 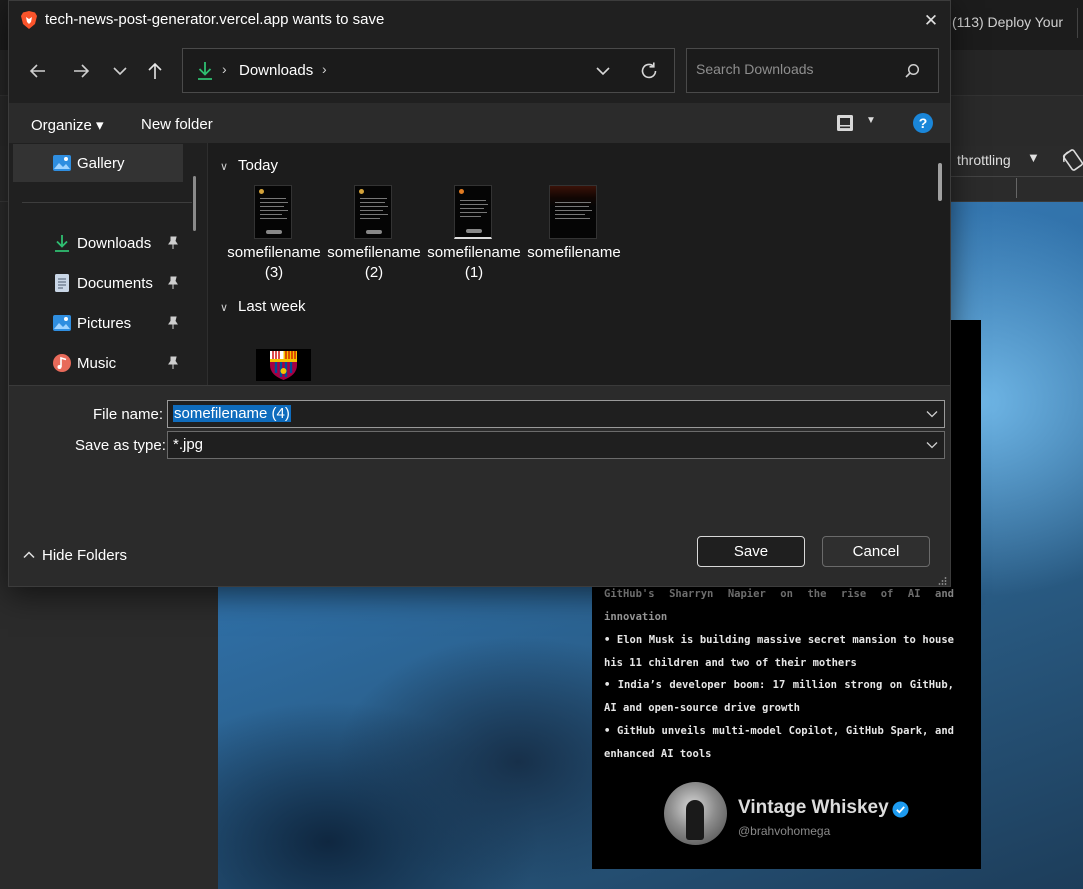 I want to click on author-name: Vintage Whiskey, so click(x=813, y=807).